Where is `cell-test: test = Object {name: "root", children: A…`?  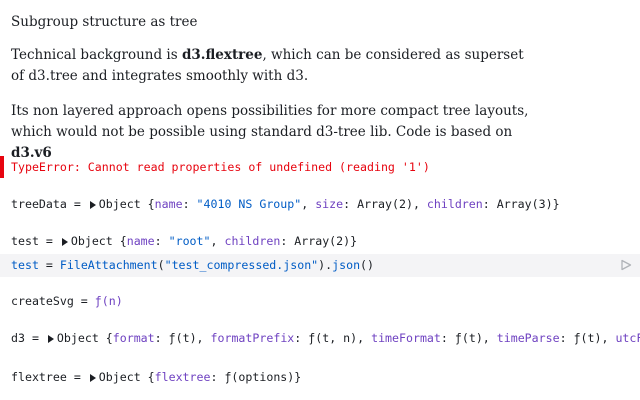
cell-test: test = Object {name: "root", children: A… is located at coordinates (325, 241).